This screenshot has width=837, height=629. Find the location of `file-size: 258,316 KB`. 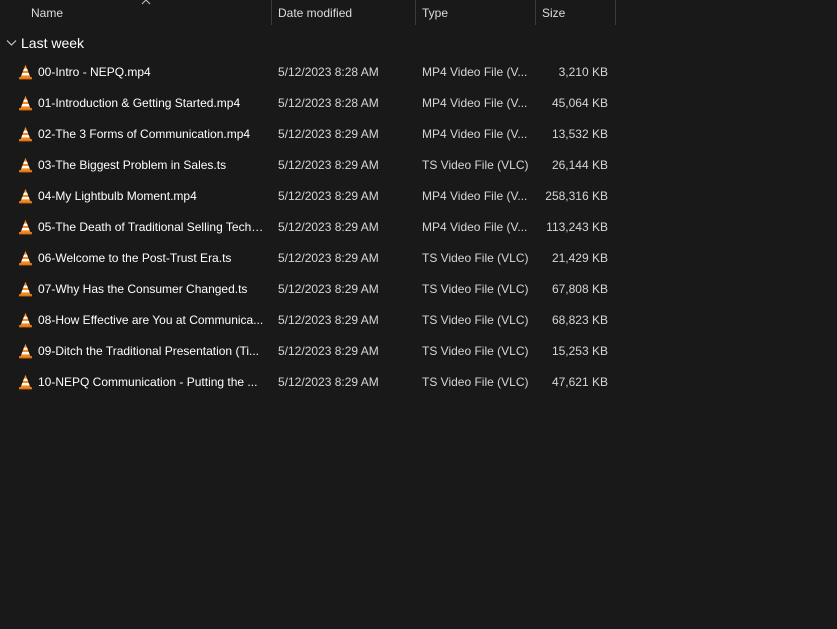

file-size: 258,316 KB is located at coordinates (576, 196).